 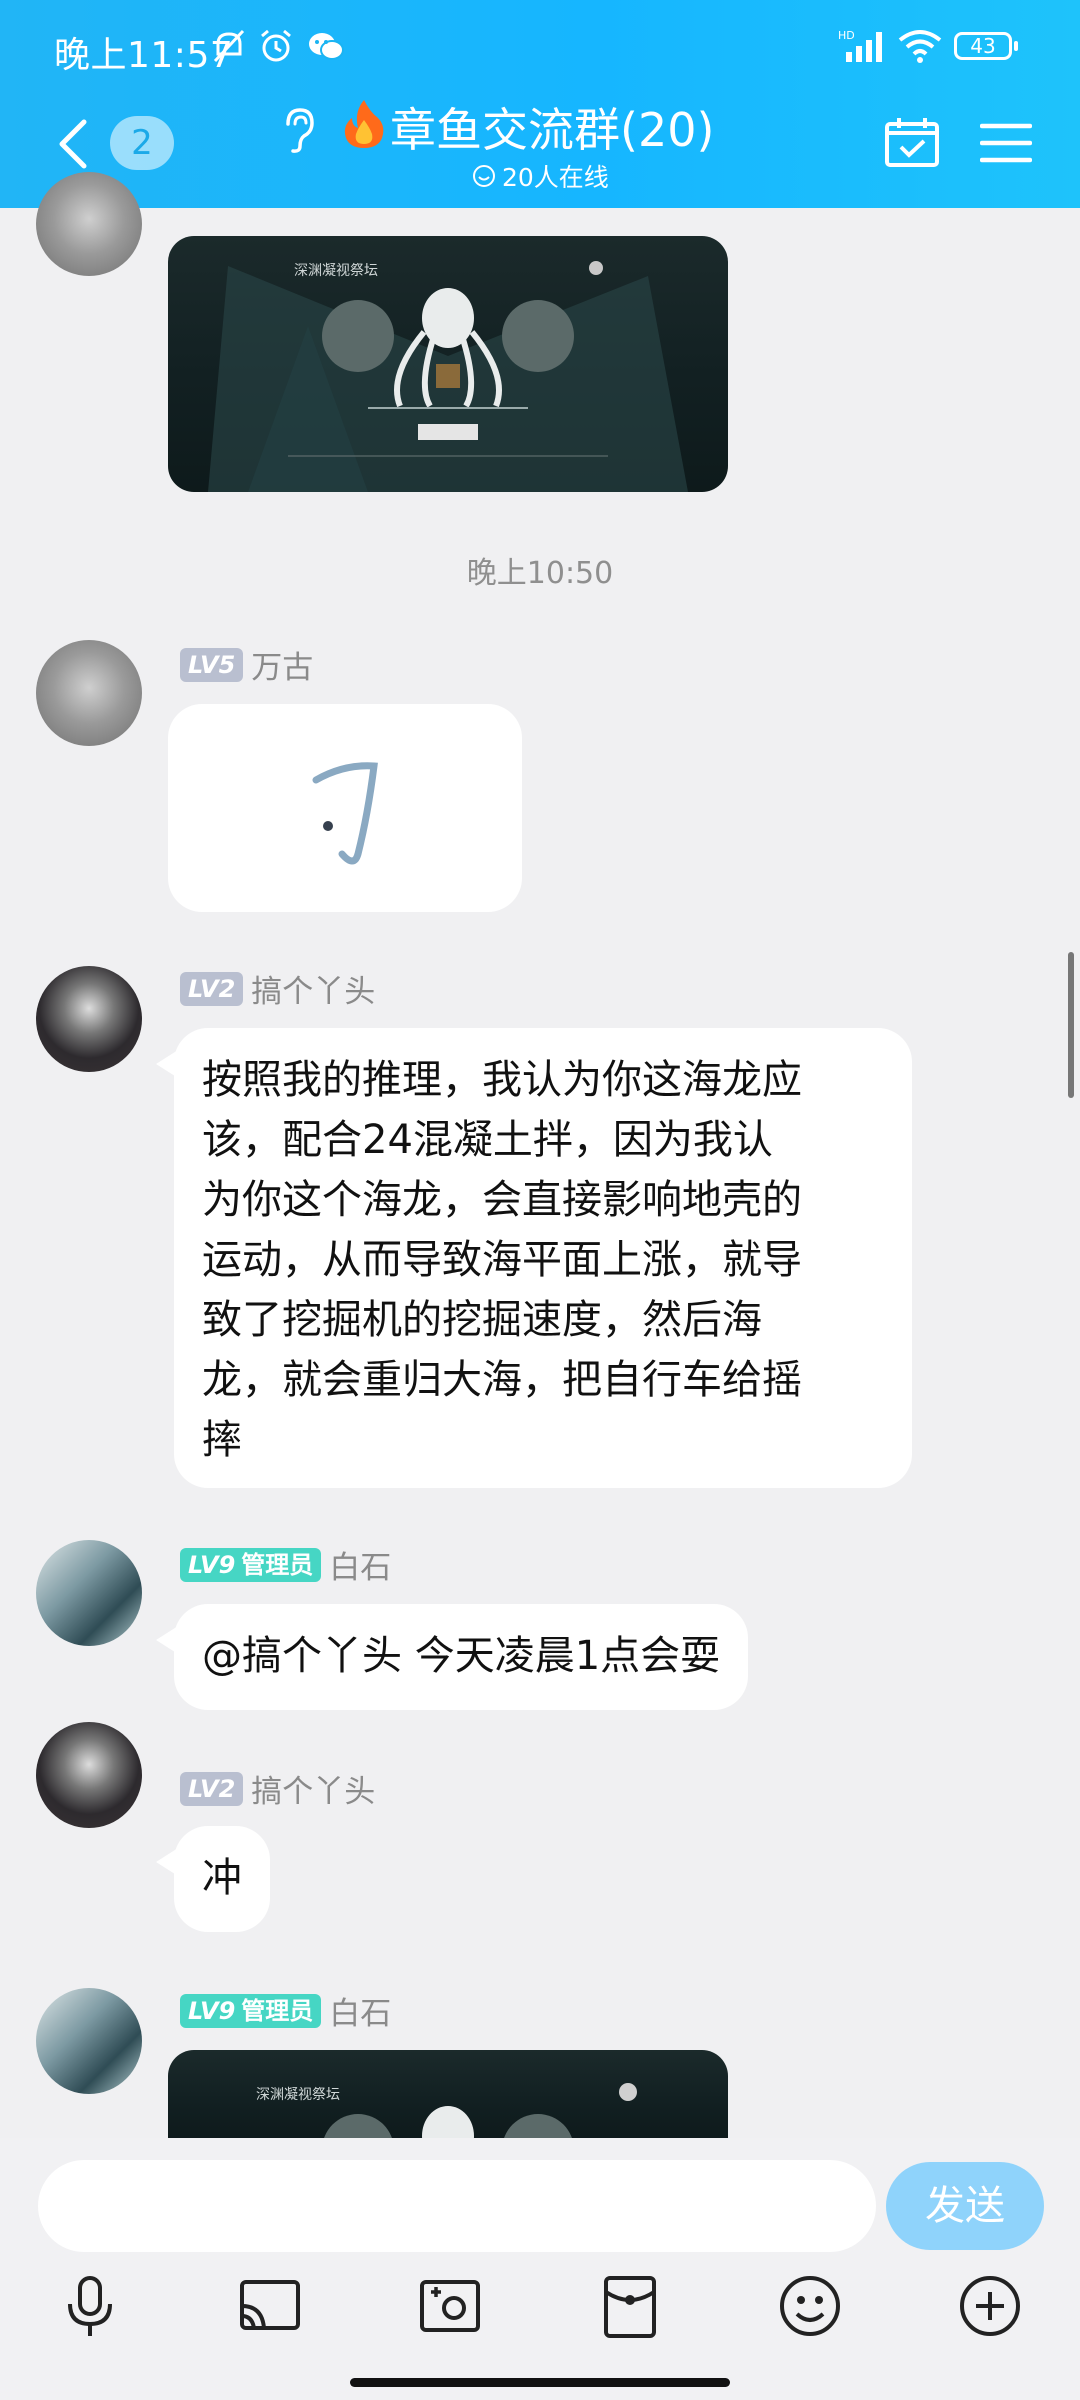 What do you see at coordinates (246, 664) in the screenshot?
I see `sender-line: LV5 万古` at bounding box center [246, 664].